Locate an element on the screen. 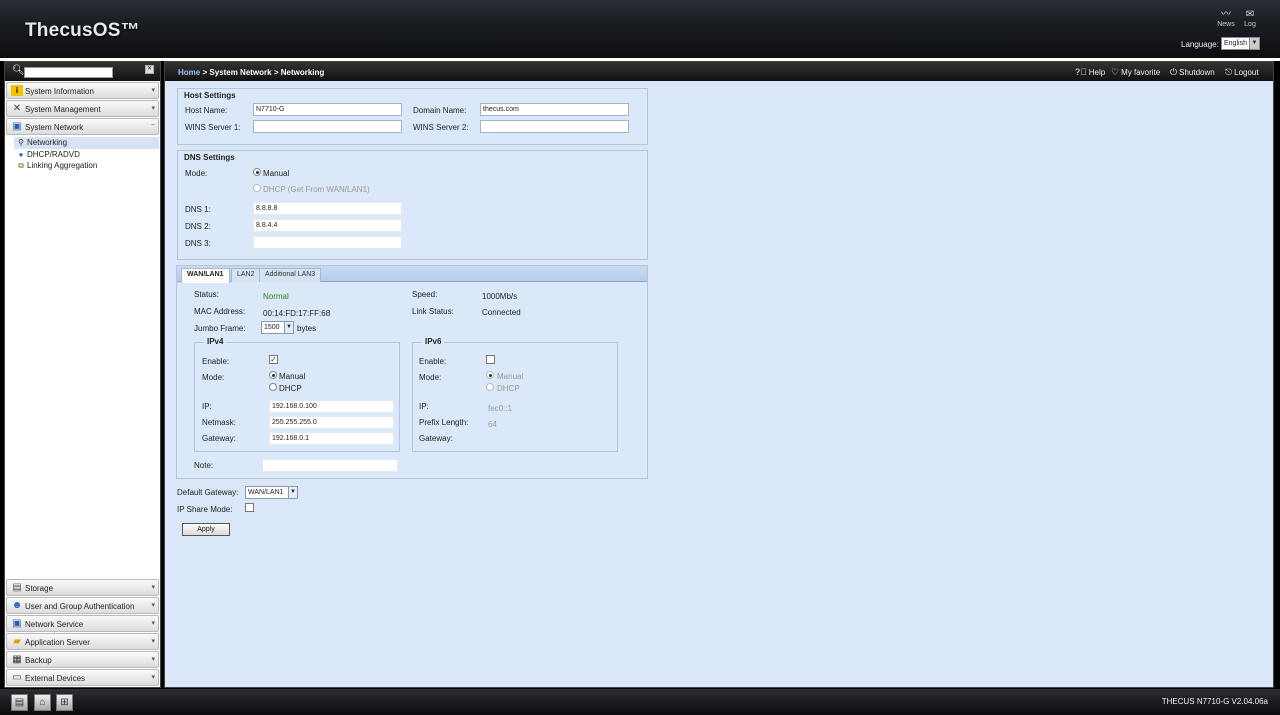 This screenshot has height=715, width=1280. menu-storage: ▤ Storage ▾ is located at coordinates (82, 587).